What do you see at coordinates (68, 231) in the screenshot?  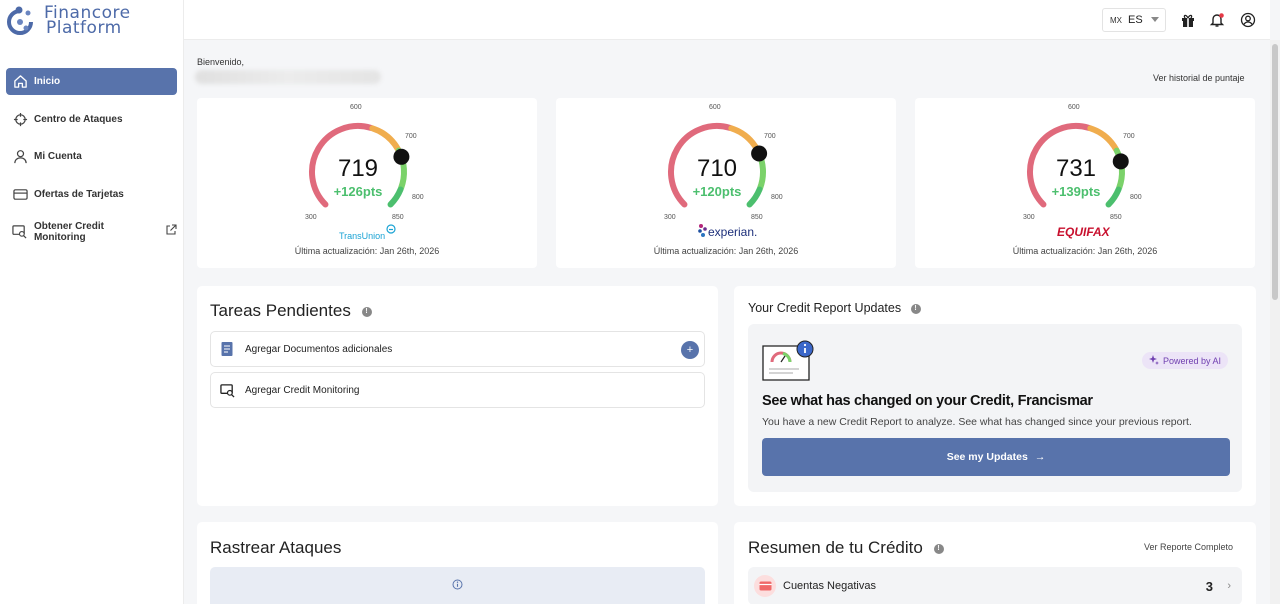 I see `sidebar-item-label: Obtener Credit Monitoring` at bounding box center [68, 231].